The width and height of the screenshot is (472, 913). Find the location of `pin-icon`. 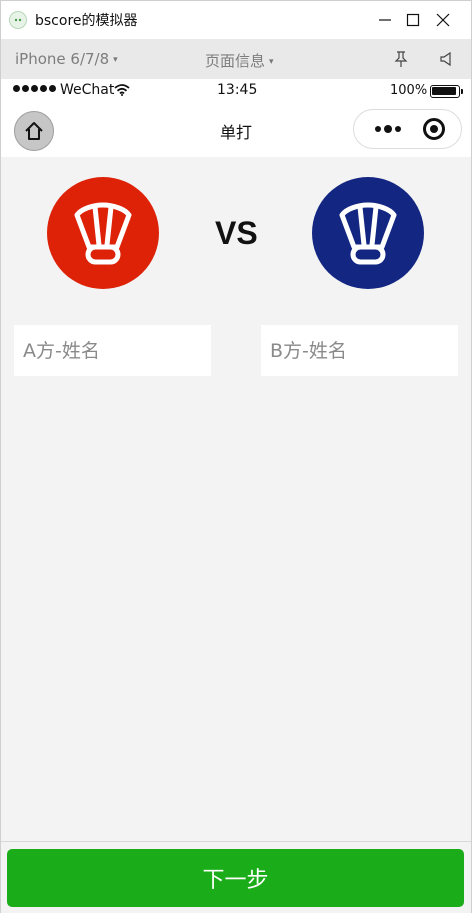

pin-icon is located at coordinates (401, 59).